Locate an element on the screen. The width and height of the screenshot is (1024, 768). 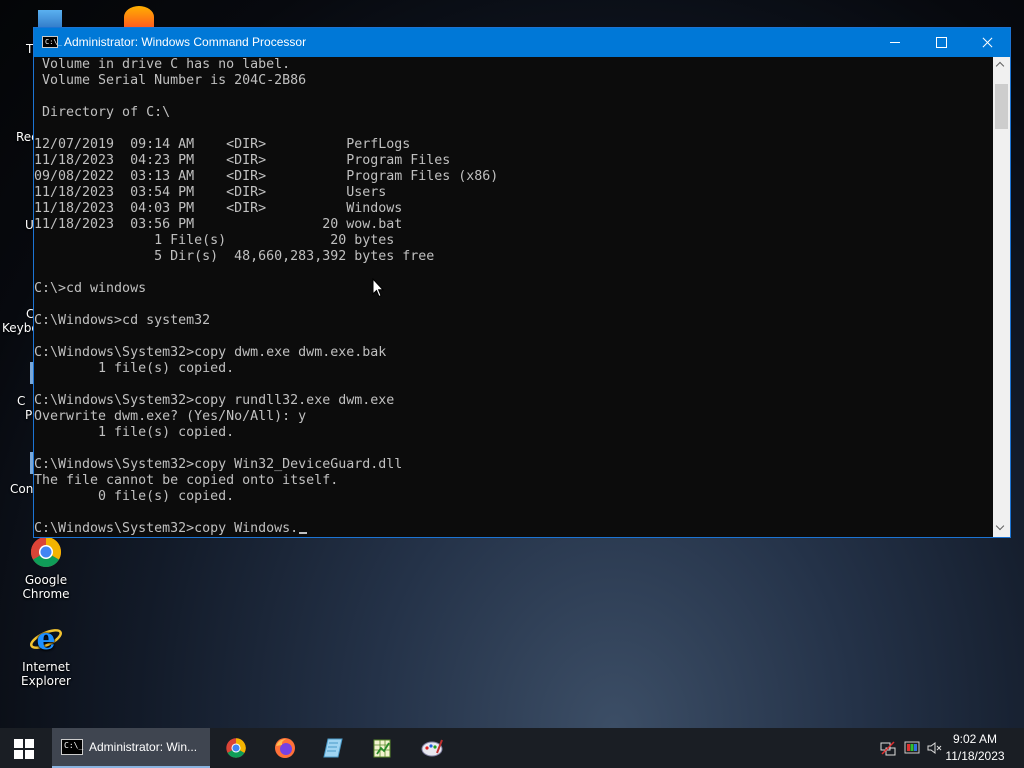
desktop-label-partial: C is located at coordinates (21, 401).